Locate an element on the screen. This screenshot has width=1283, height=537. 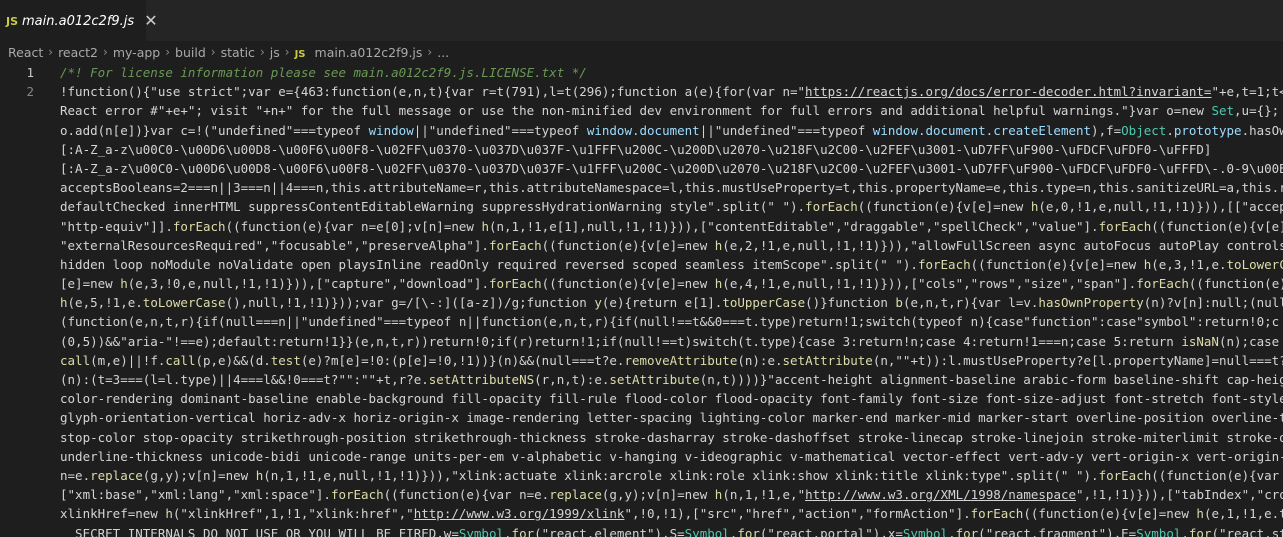
code-token: ||"undefined"===typeof is located at coordinates (786, 130).